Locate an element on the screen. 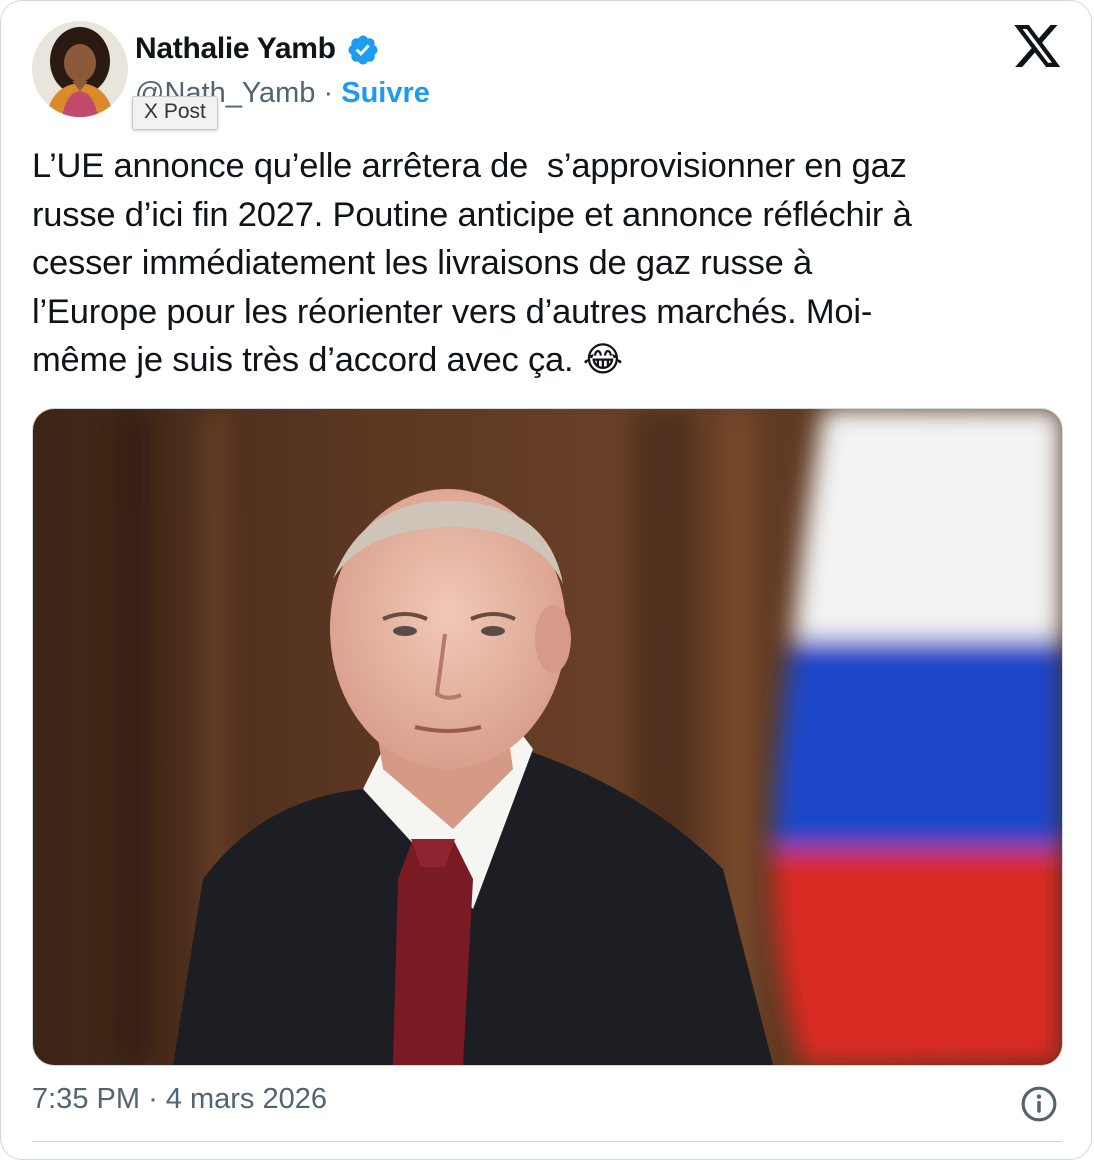 The width and height of the screenshot is (1094, 1160). tweet-date: 4 mars 2026 is located at coordinates (246, 1099).